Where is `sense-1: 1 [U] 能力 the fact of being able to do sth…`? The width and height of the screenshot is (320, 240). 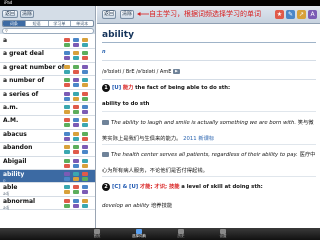
sense-1: 1 [U] 能力 the fact of being able to do sth… is located at coordinates (166, 87).